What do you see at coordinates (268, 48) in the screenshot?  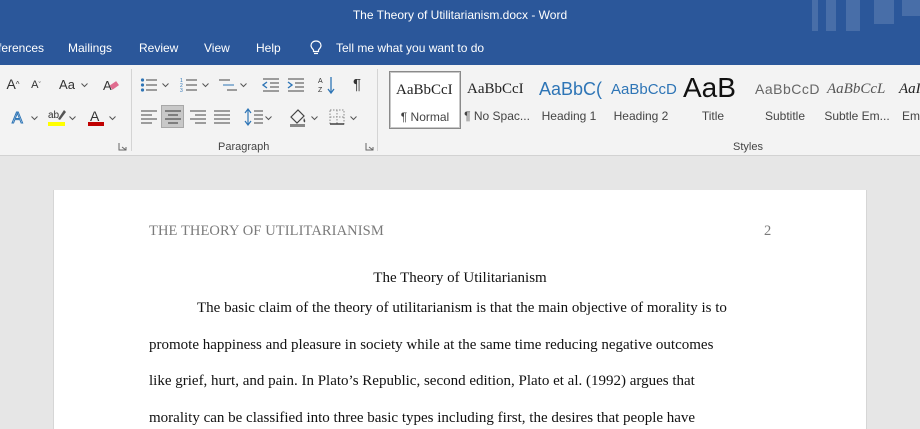 I see `tab-help: Help` at bounding box center [268, 48].